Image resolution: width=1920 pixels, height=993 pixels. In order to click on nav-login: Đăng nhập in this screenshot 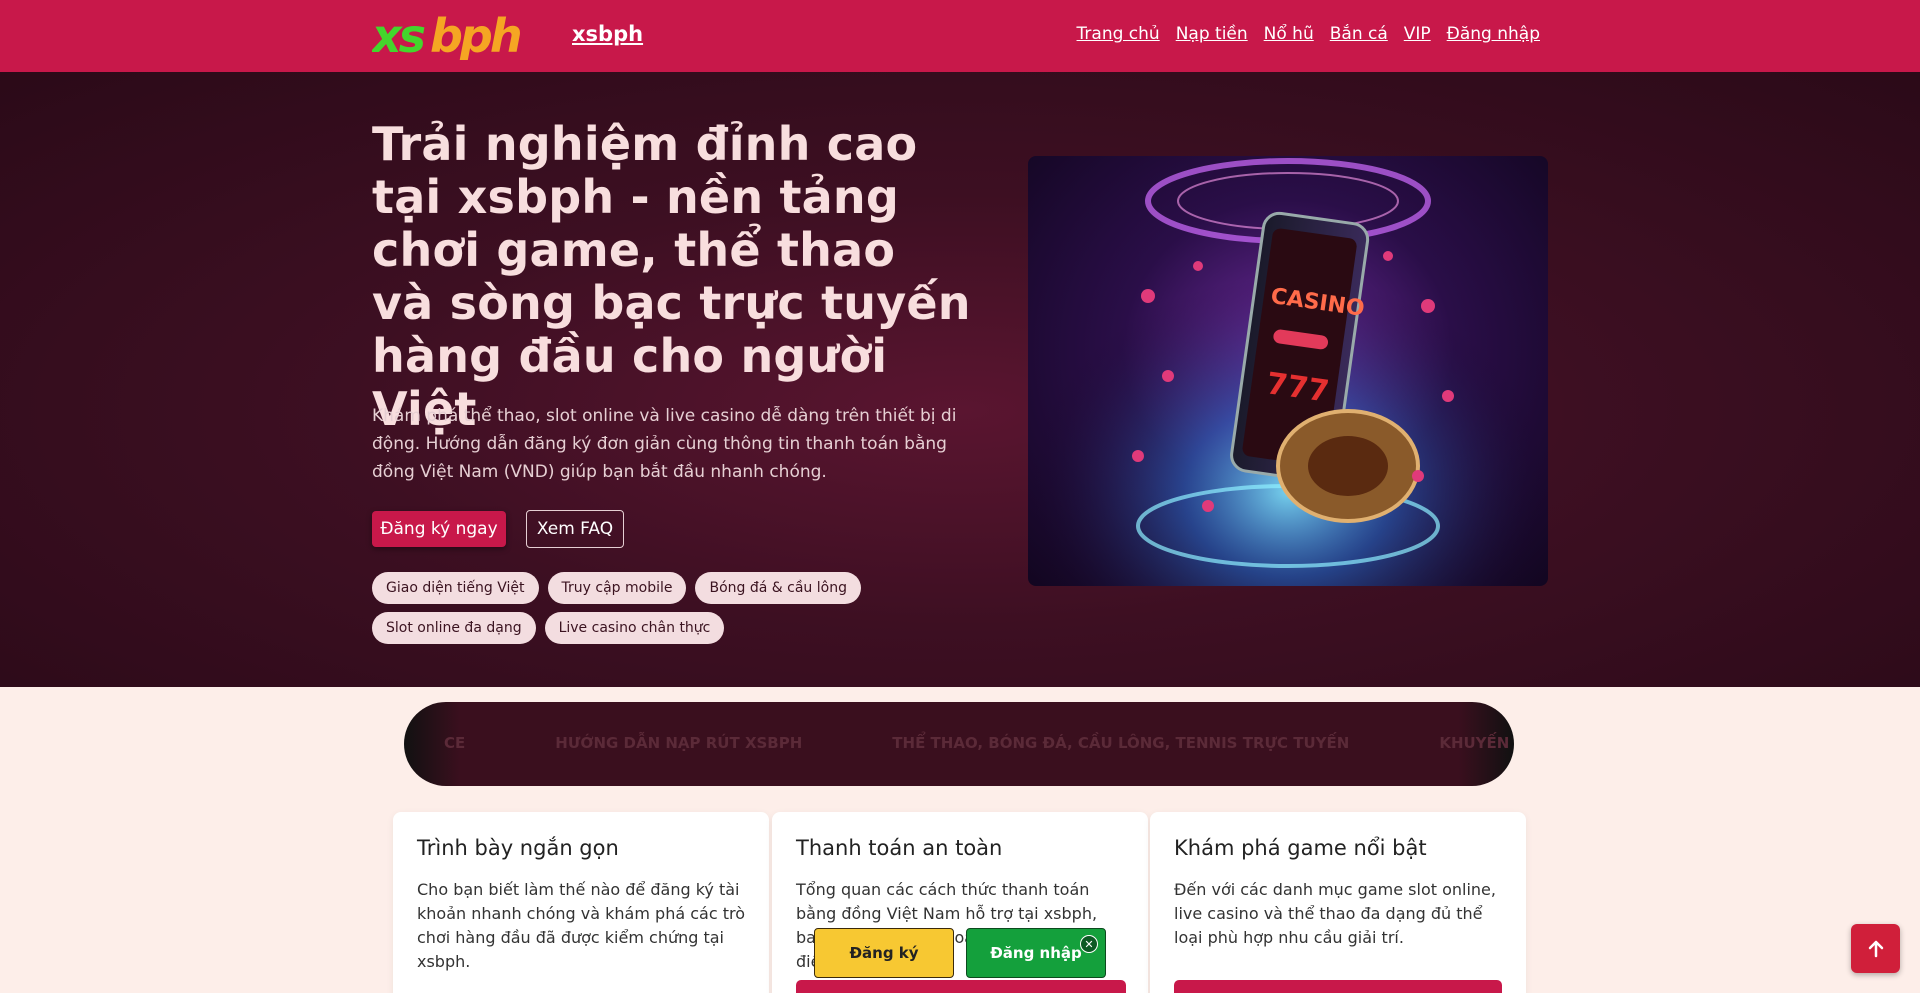, I will do `click(1493, 34)`.